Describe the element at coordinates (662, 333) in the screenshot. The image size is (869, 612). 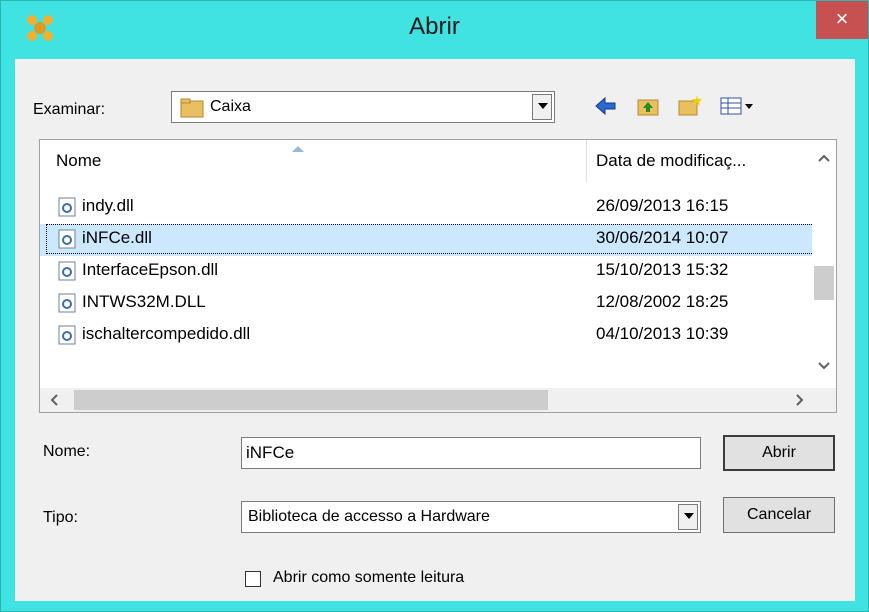
I see `file-date: 04/10/2013 10:39` at that location.